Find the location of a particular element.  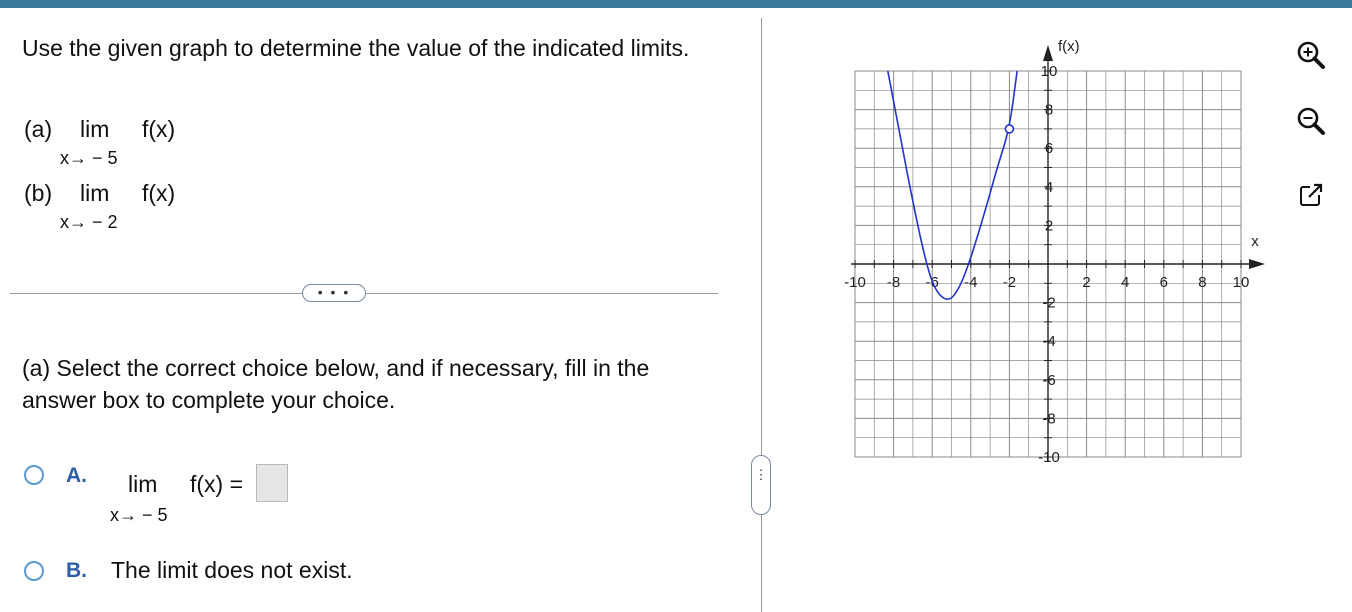

y-tick-label: -2 is located at coordinates (1048, 303).